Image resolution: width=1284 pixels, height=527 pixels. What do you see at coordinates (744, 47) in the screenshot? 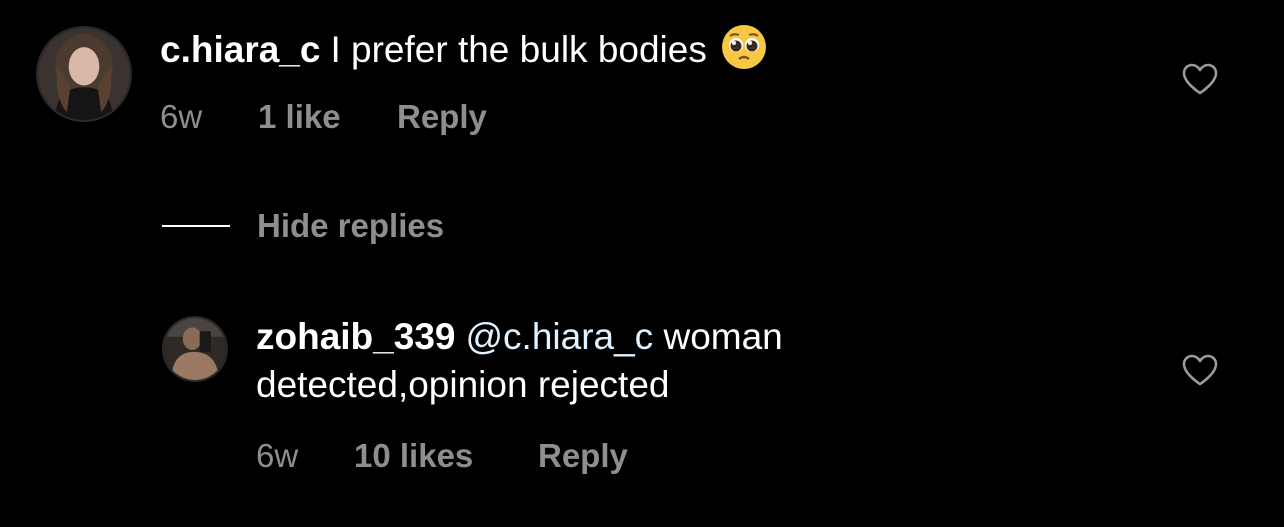
I see `pleading-face-emoji` at bounding box center [744, 47].